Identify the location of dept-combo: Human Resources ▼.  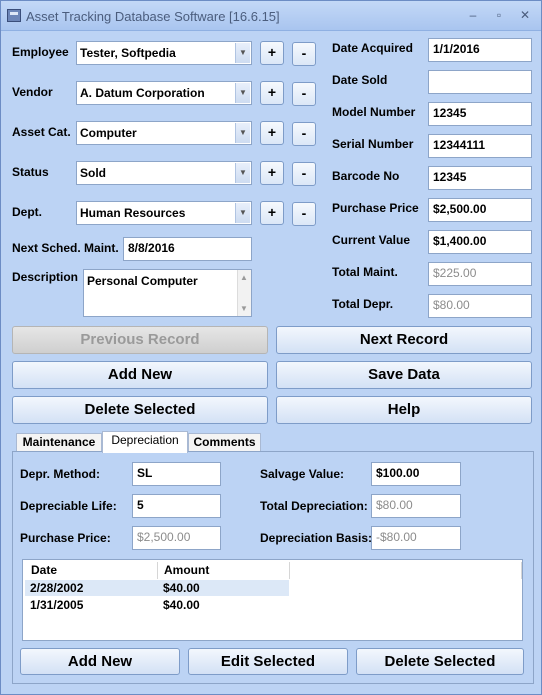
(164, 213).